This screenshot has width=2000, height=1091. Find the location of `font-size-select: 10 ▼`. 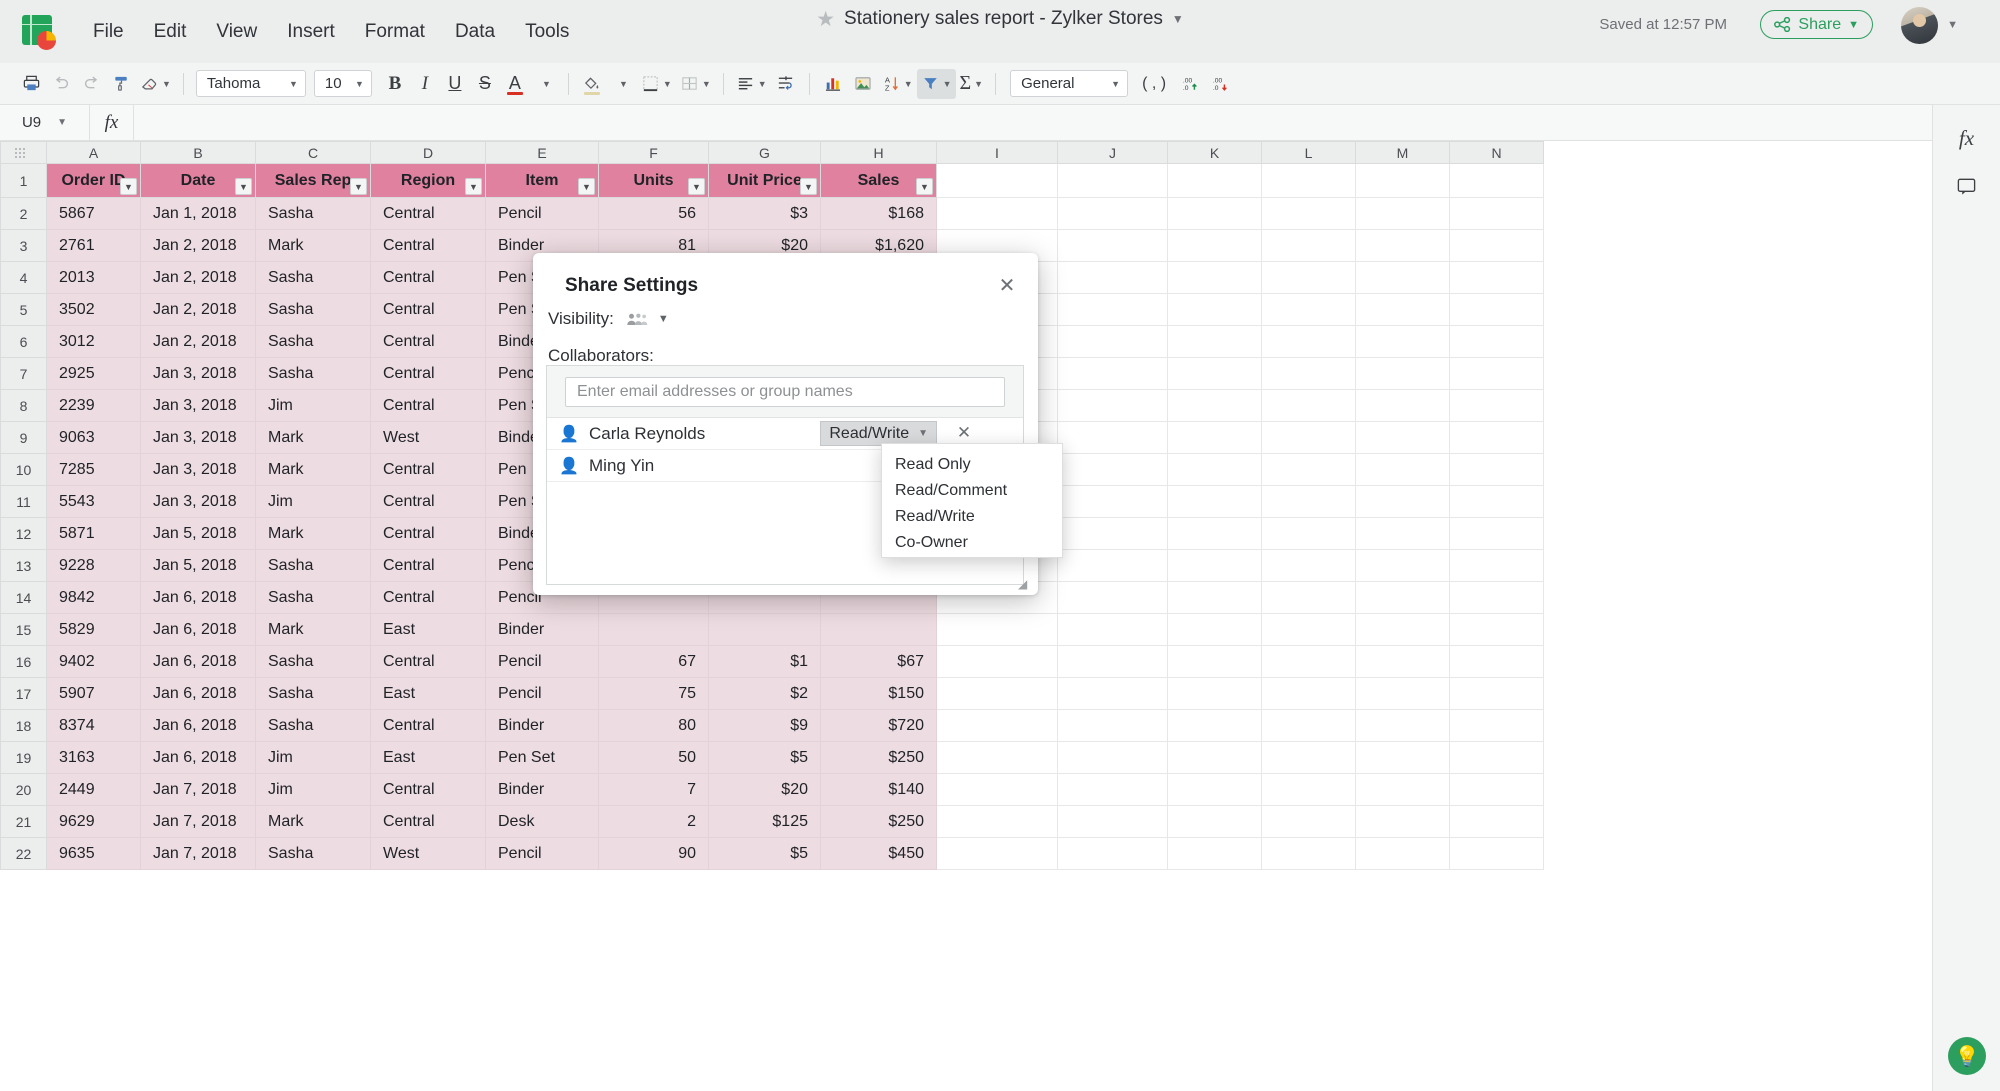

font-size-select: 10 ▼ is located at coordinates (342, 83).